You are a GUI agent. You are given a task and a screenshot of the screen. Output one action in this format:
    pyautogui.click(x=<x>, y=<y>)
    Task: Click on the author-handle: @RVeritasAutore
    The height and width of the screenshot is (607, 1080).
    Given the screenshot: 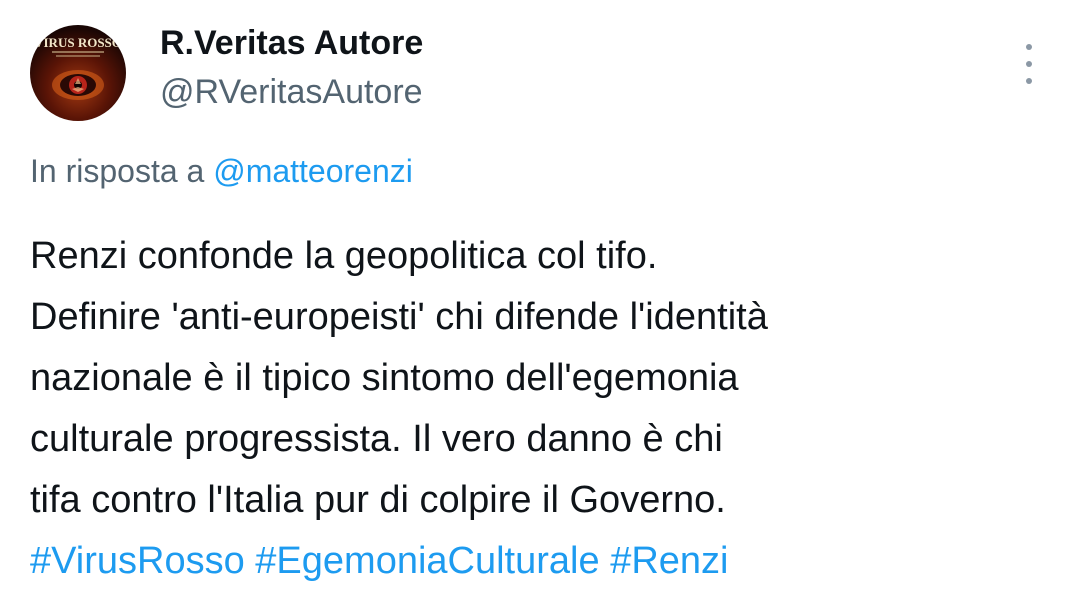 What is the action you would take?
    pyautogui.click(x=291, y=92)
    